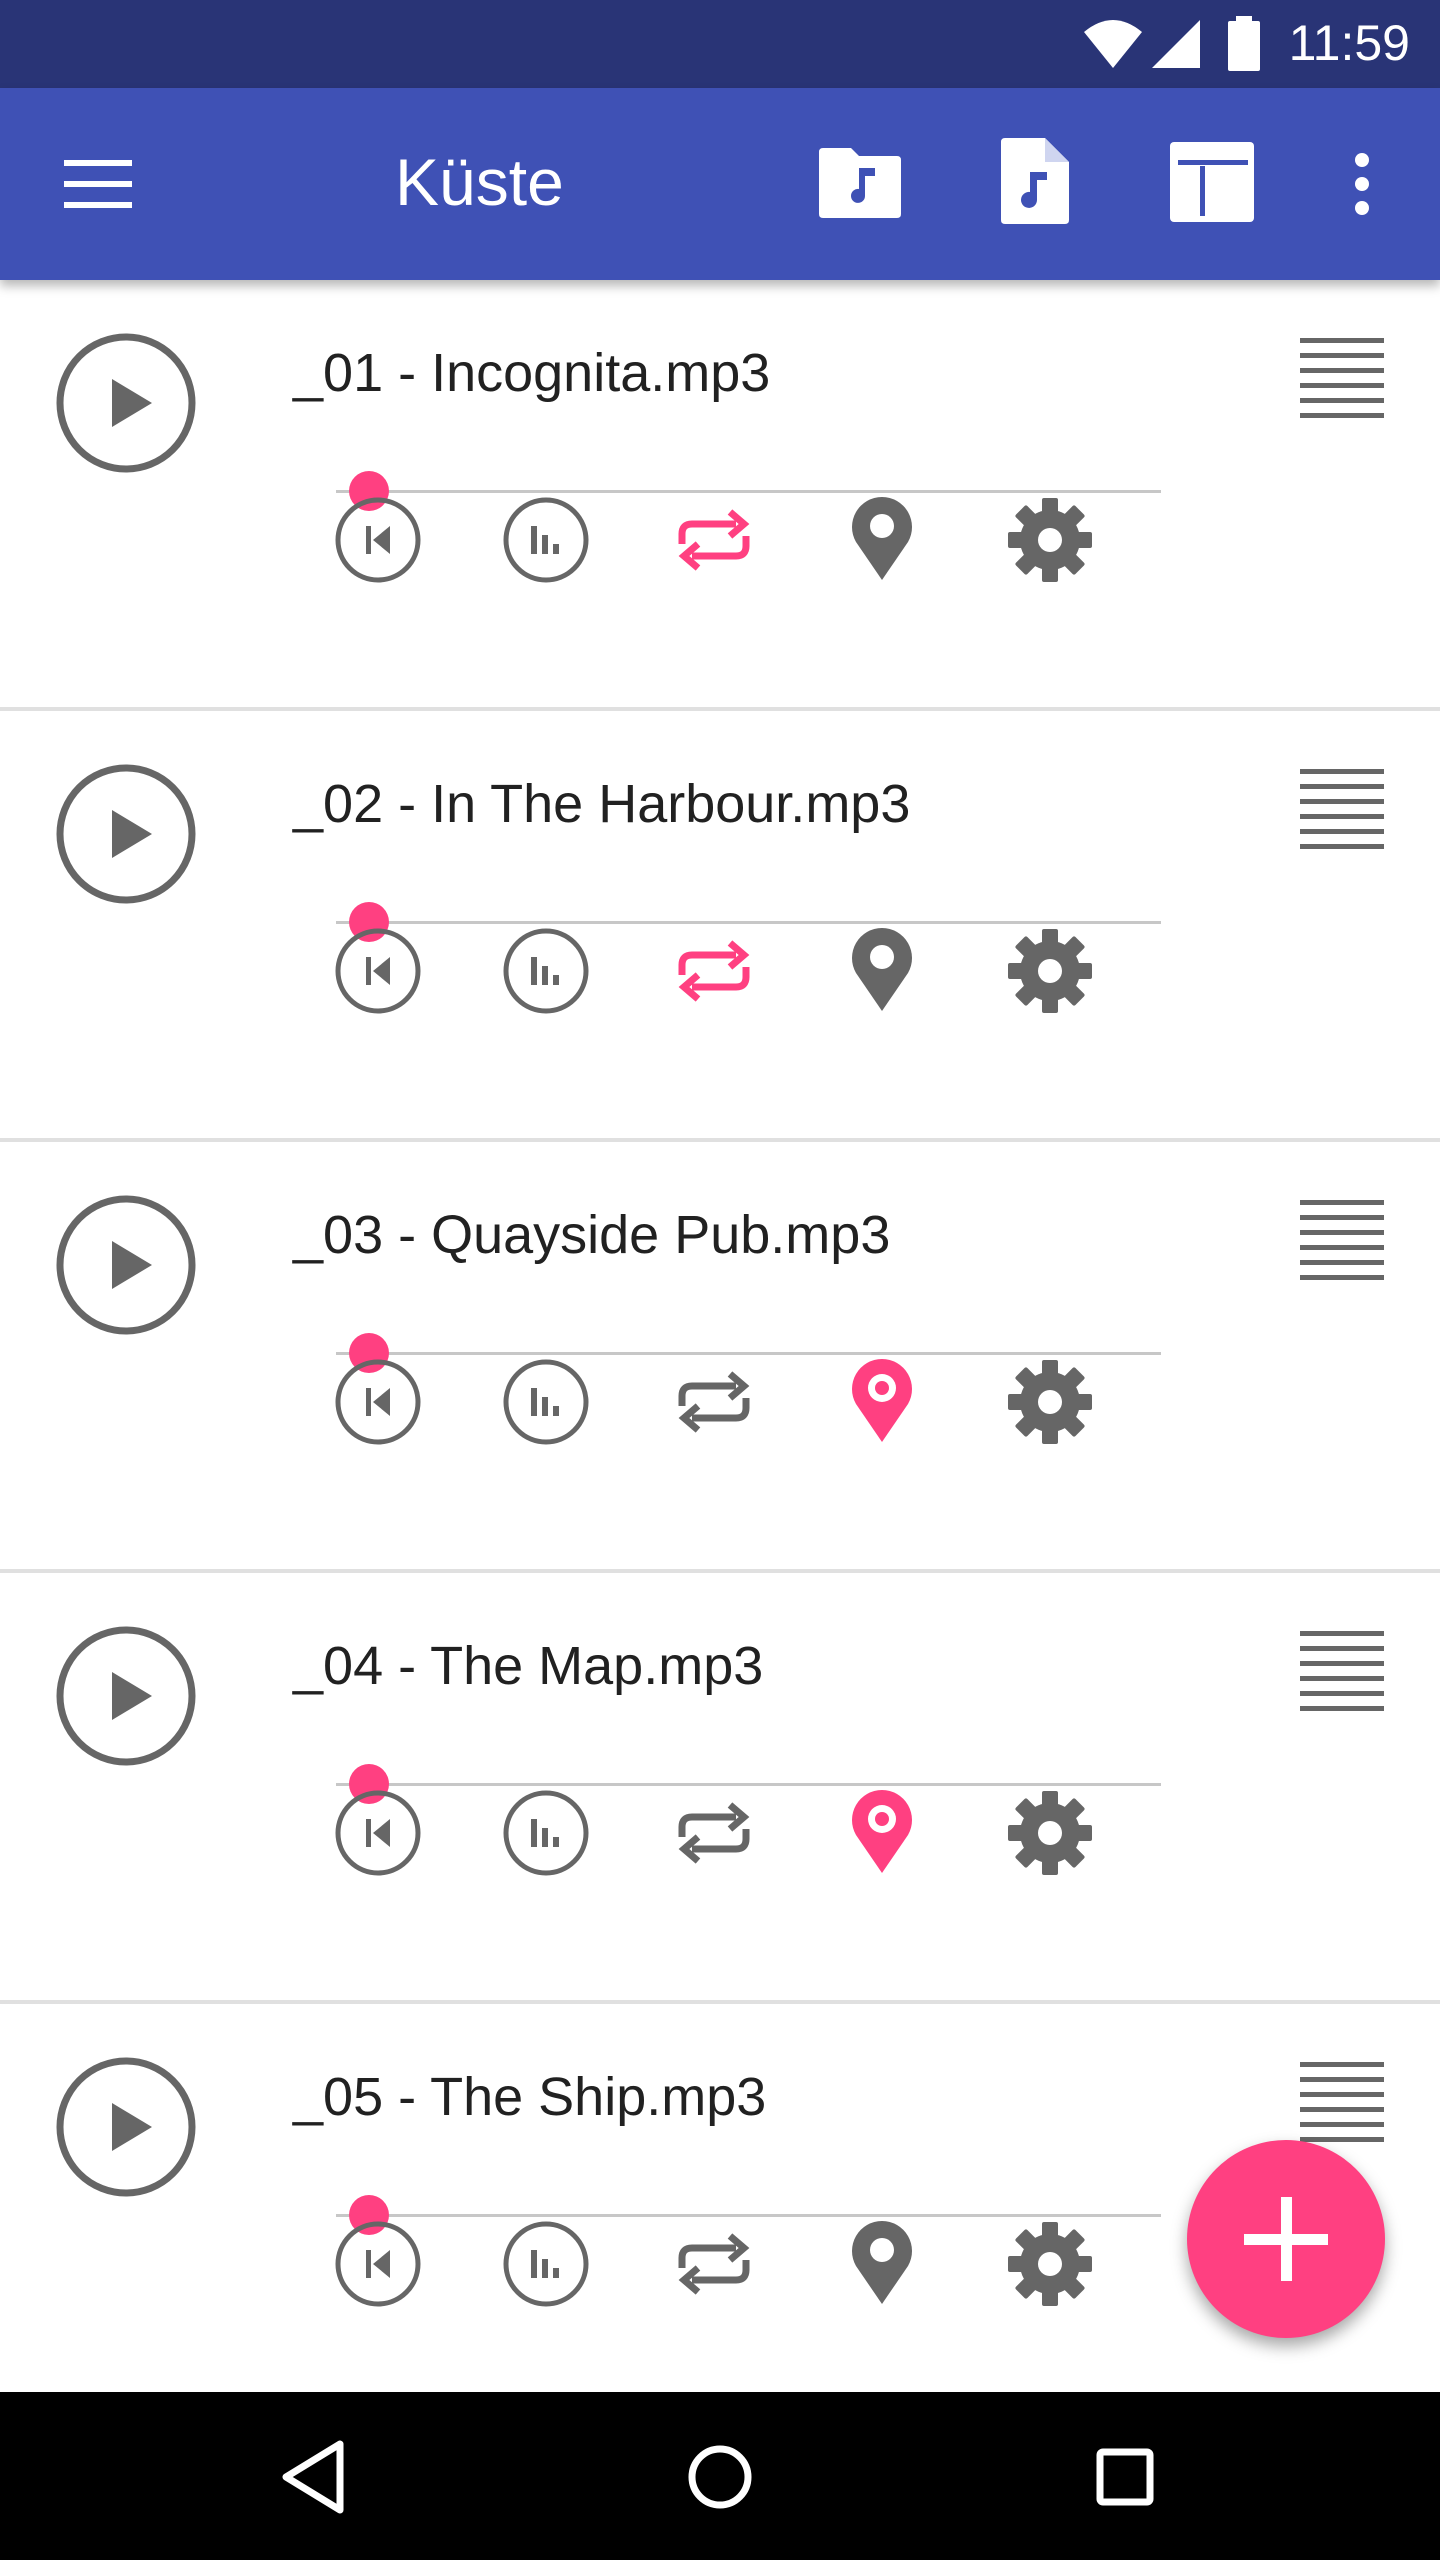 The height and width of the screenshot is (2560, 1440). Describe the element at coordinates (1212, 182) in the screenshot. I see `layout-icon` at that location.